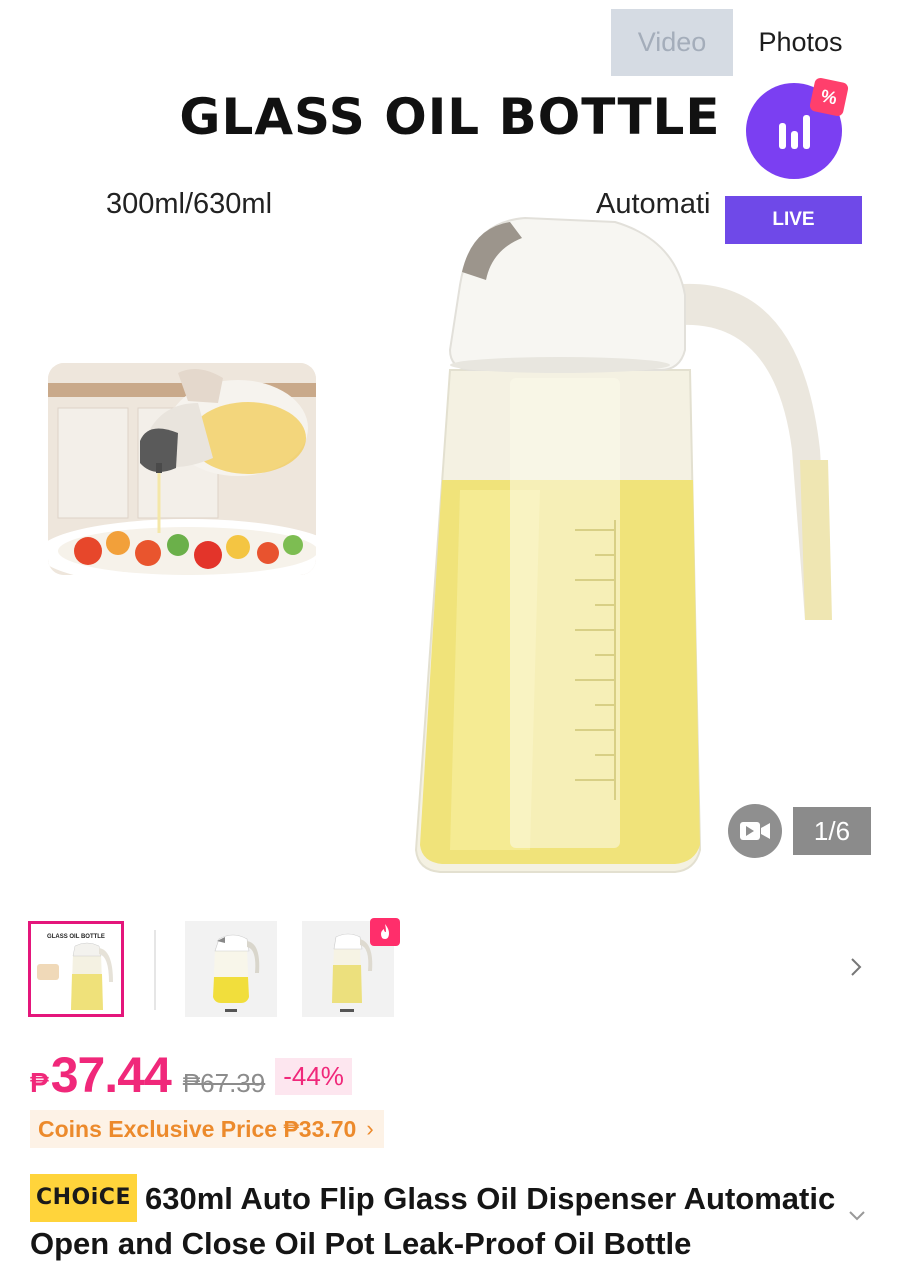 Image resolution: width=900 pixels, height=1280 pixels. Describe the element at coordinates (76, 937) in the screenshot. I see `thumbnail-banner-text: GLASS OIL BOTTLE` at that location.